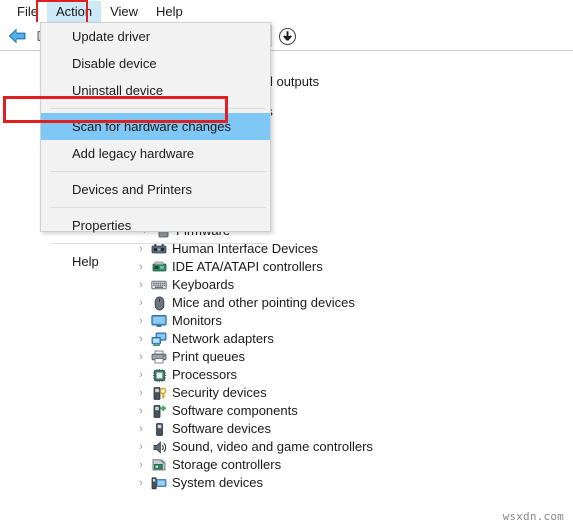  I want to click on toolbar-back-button, so click(17, 36).